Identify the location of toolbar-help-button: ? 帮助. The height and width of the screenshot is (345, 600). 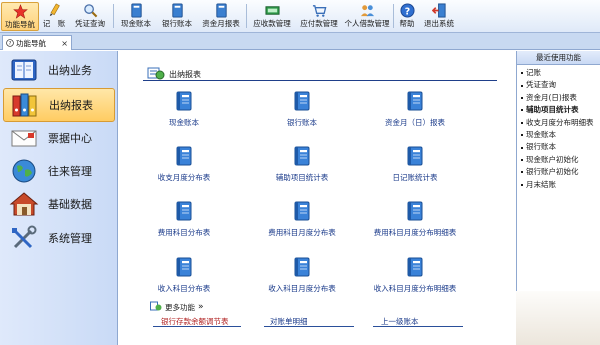
(407, 16).